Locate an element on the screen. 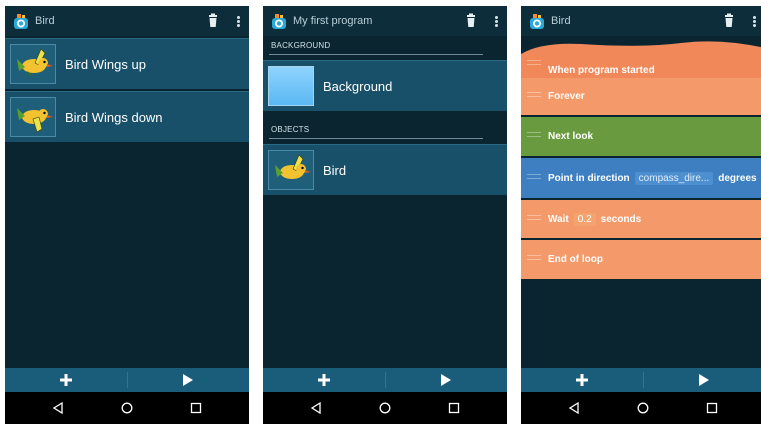 Image resolution: width=761 pixels, height=424 pixels. section-header-objects: OBJECTS is located at coordinates (290, 129).